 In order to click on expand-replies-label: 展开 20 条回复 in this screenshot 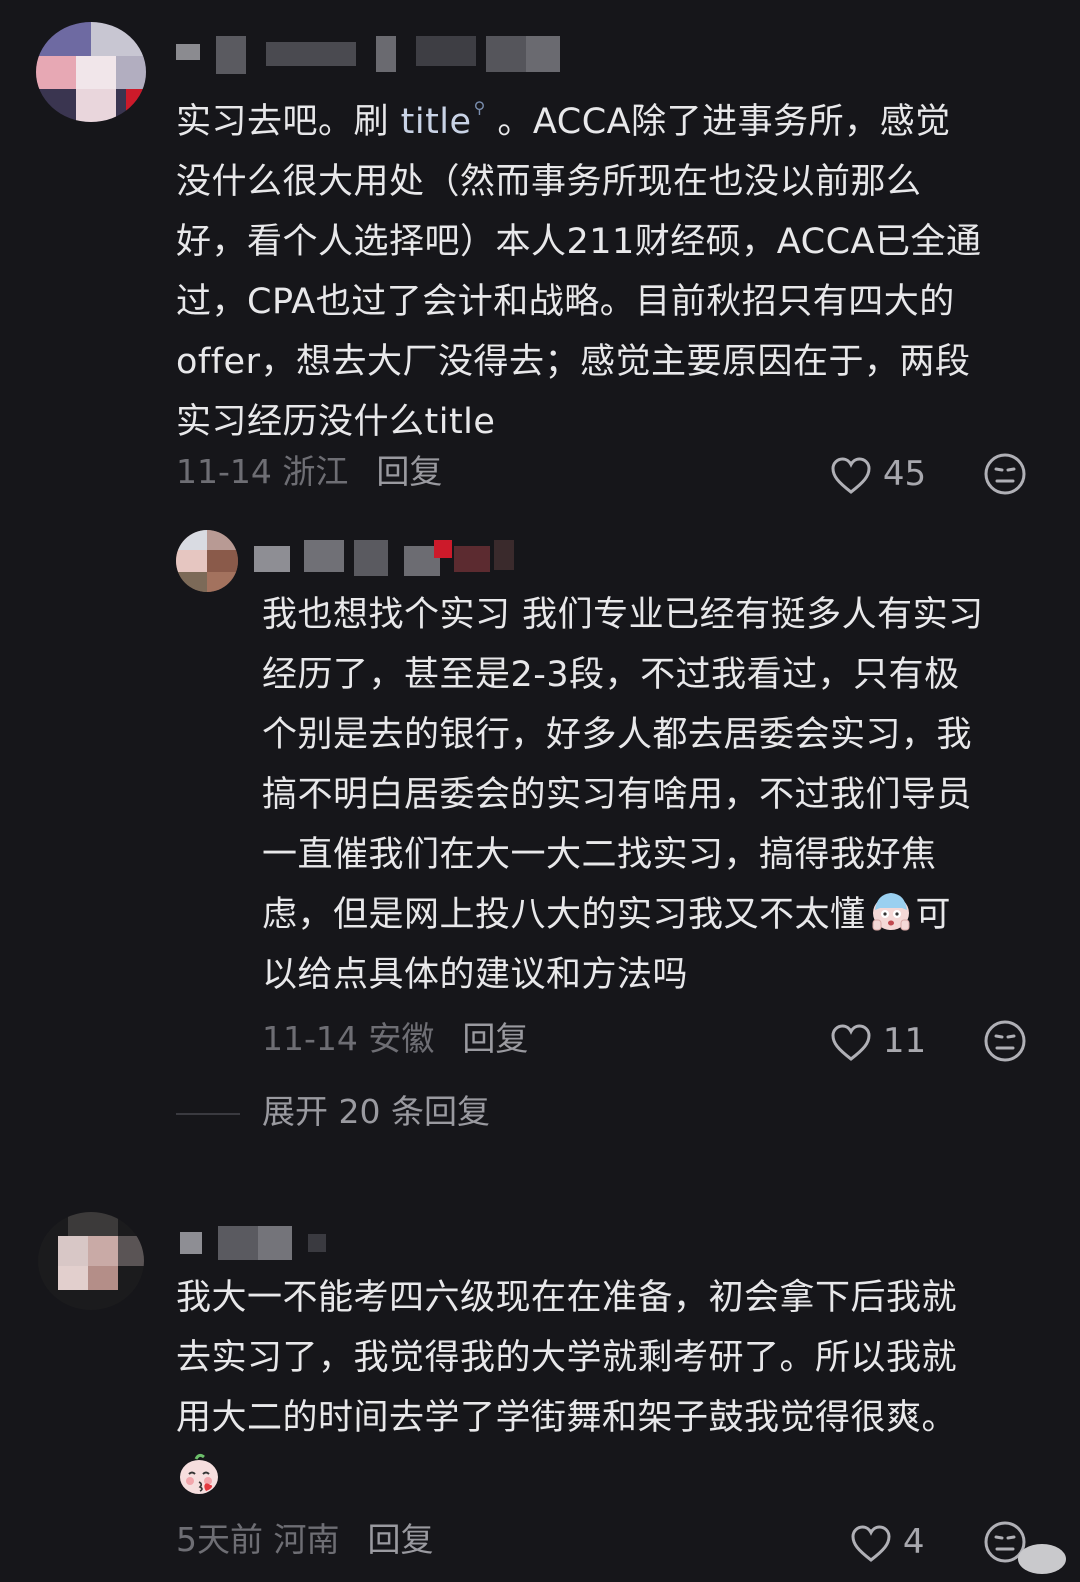, I will do `click(376, 1111)`.